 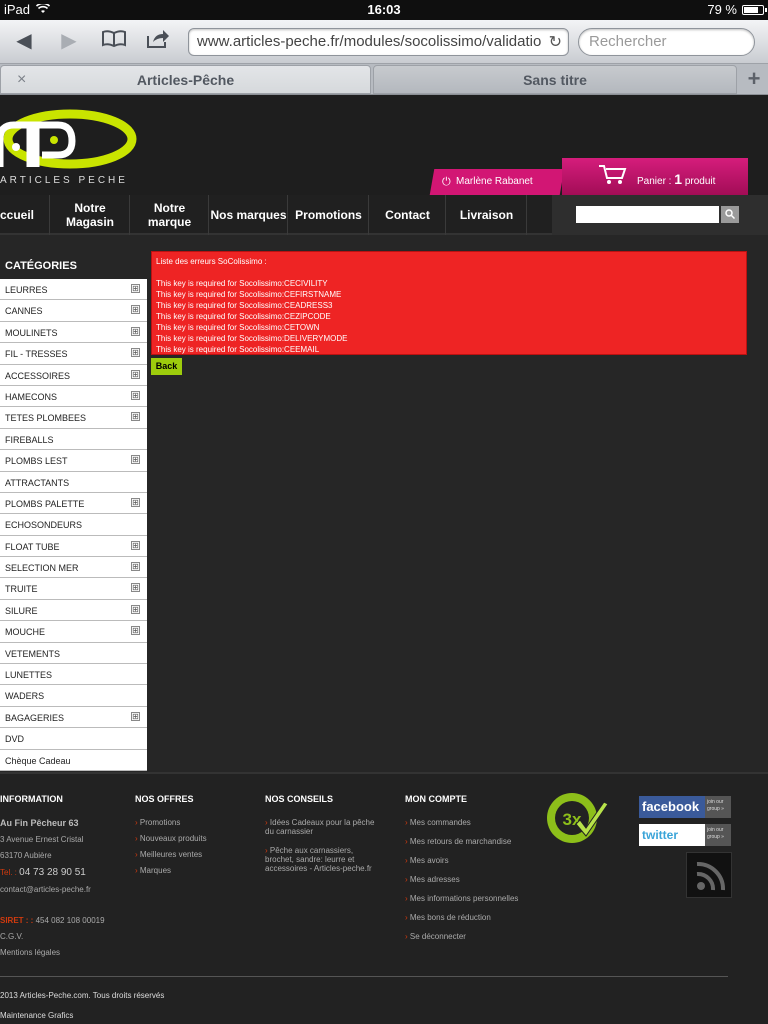 What do you see at coordinates (24, 41) in the screenshot?
I see `back-arrow-icon: ◀` at bounding box center [24, 41].